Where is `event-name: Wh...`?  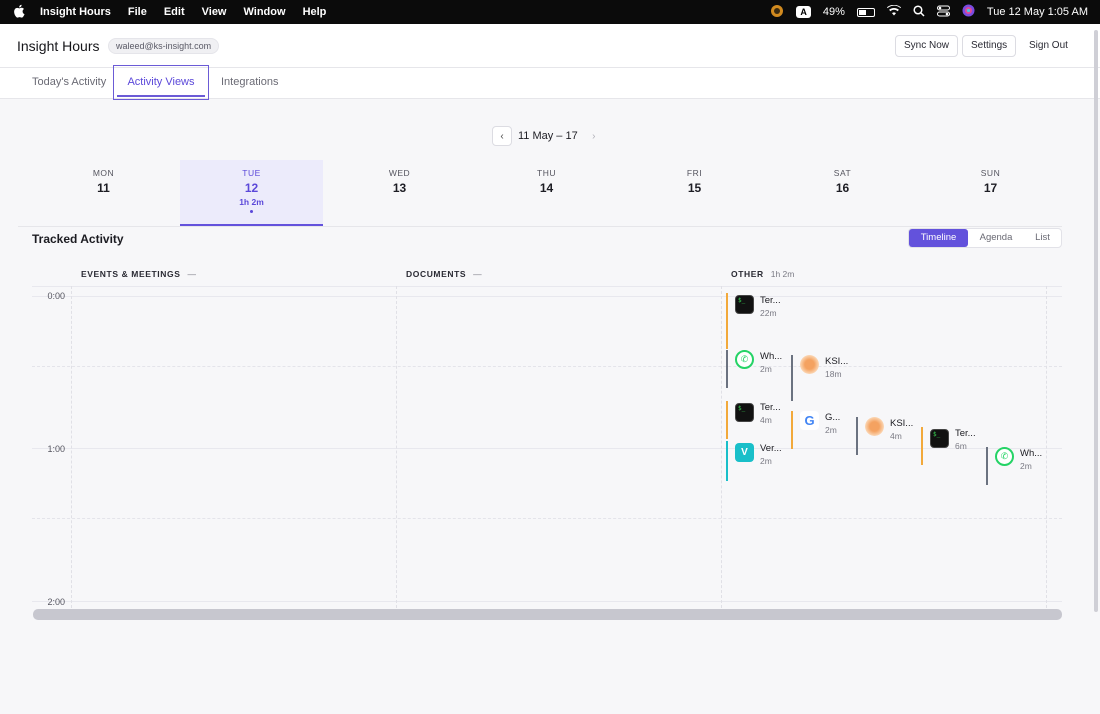 event-name: Wh... is located at coordinates (771, 356).